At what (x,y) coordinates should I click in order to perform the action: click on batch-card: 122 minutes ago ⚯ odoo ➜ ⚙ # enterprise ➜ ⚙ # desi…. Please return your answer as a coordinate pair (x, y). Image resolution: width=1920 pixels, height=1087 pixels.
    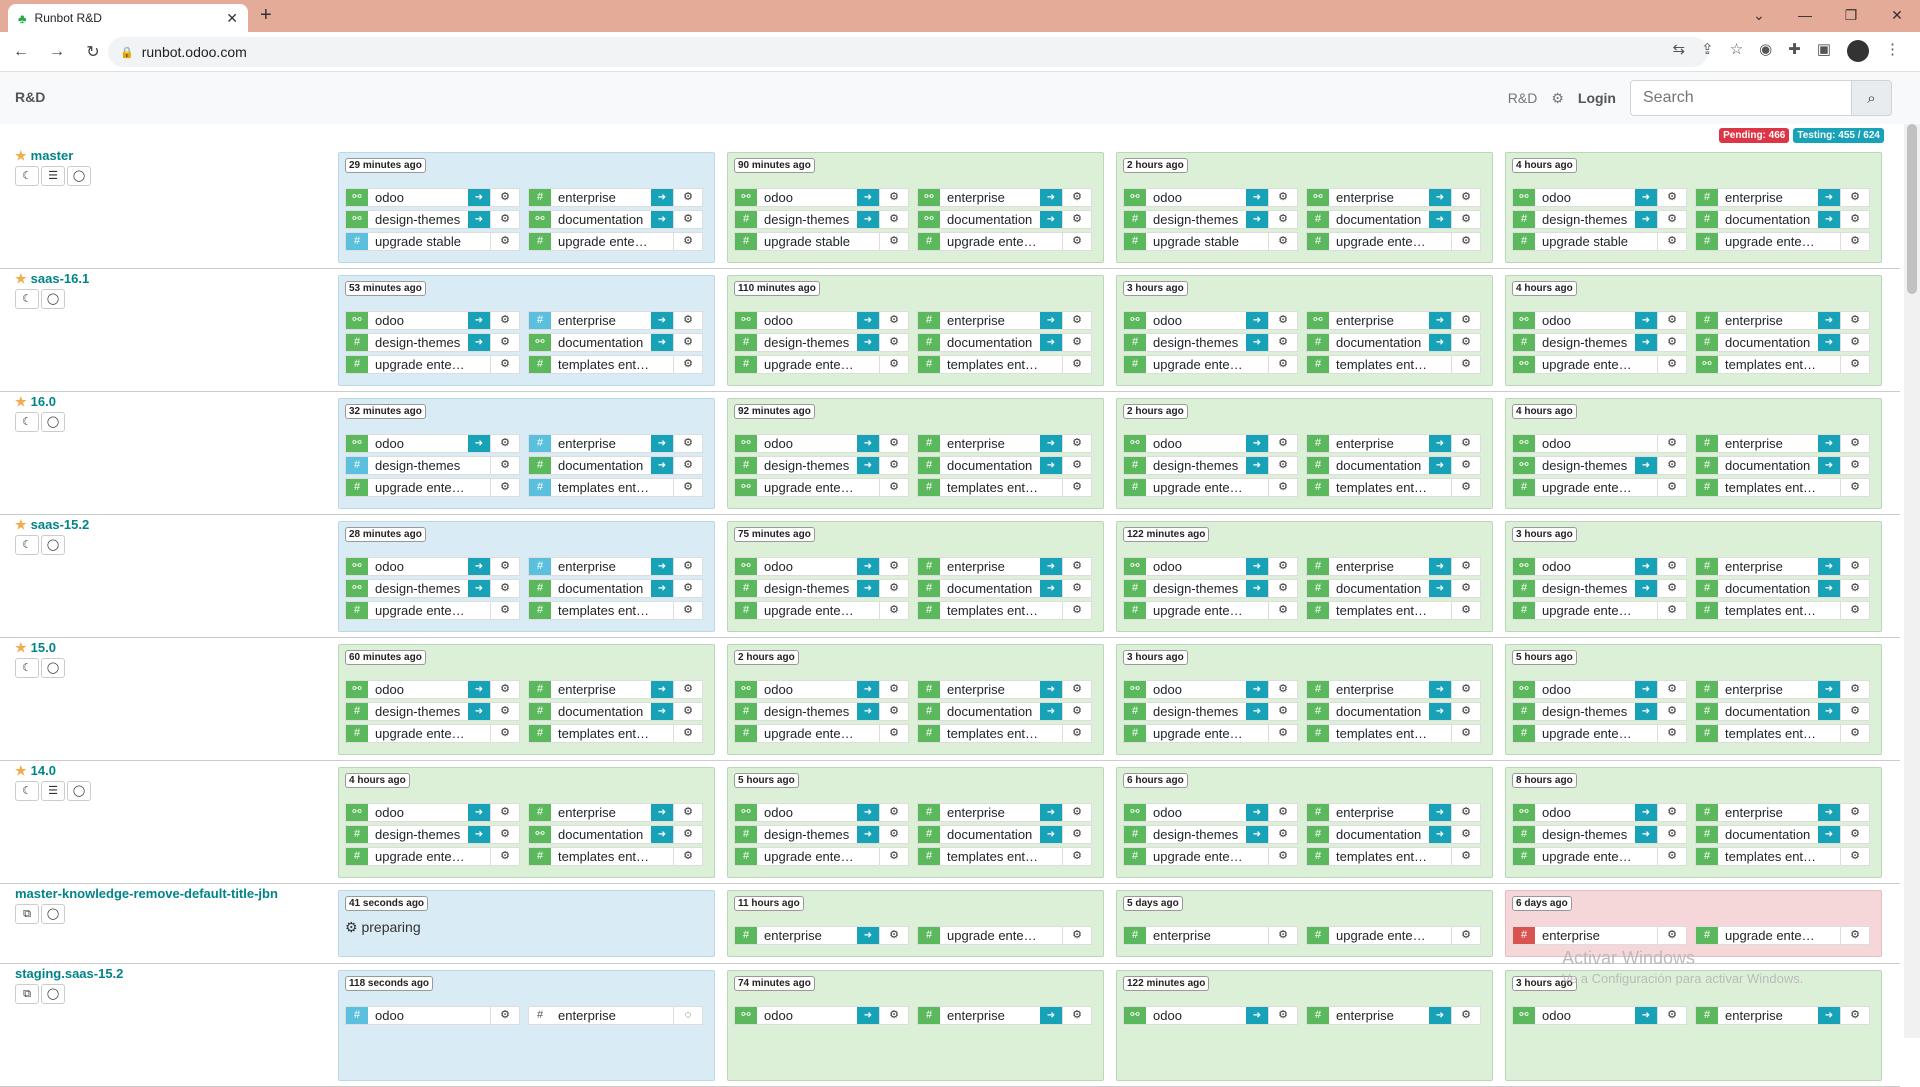
    Looking at the image, I should click on (1304, 576).